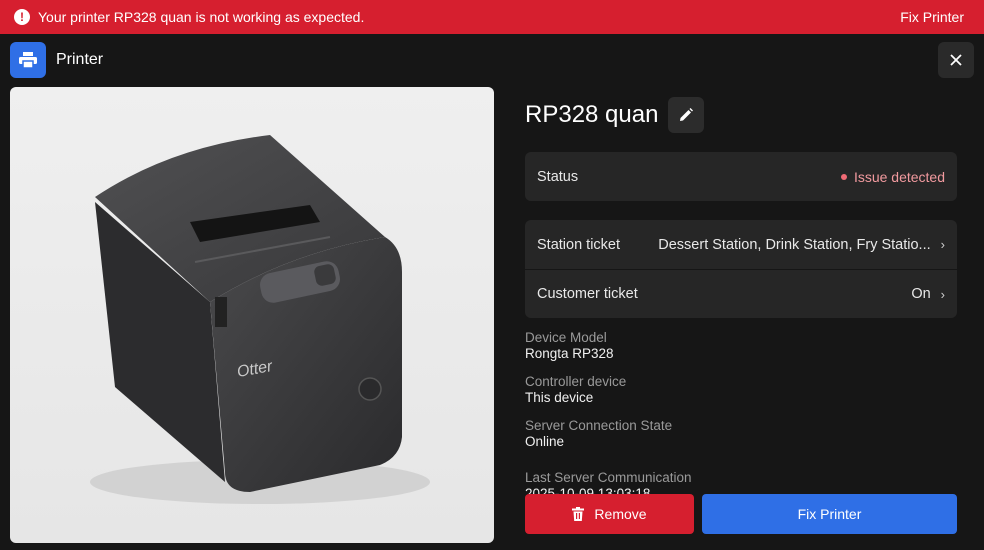 The height and width of the screenshot is (550, 984). Describe the element at coordinates (592, 114) in the screenshot. I see `printer-name: RP328 quan` at that location.